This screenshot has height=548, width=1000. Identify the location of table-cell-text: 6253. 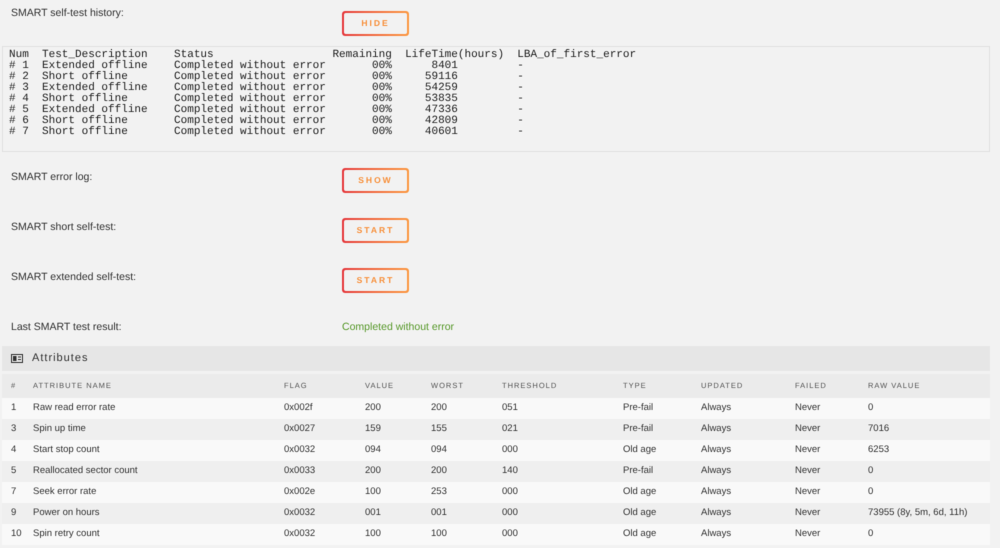
(879, 450).